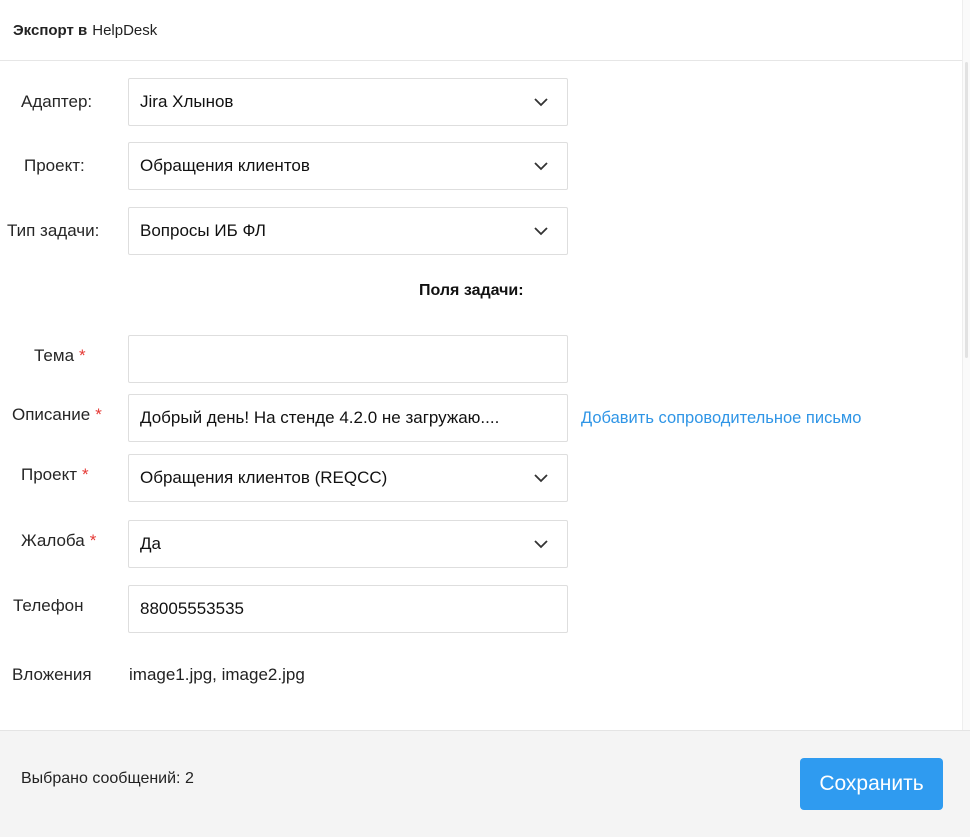  What do you see at coordinates (225, 165) in the screenshot?
I see `project-select-value: Обращения клиентов` at bounding box center [225, 165].